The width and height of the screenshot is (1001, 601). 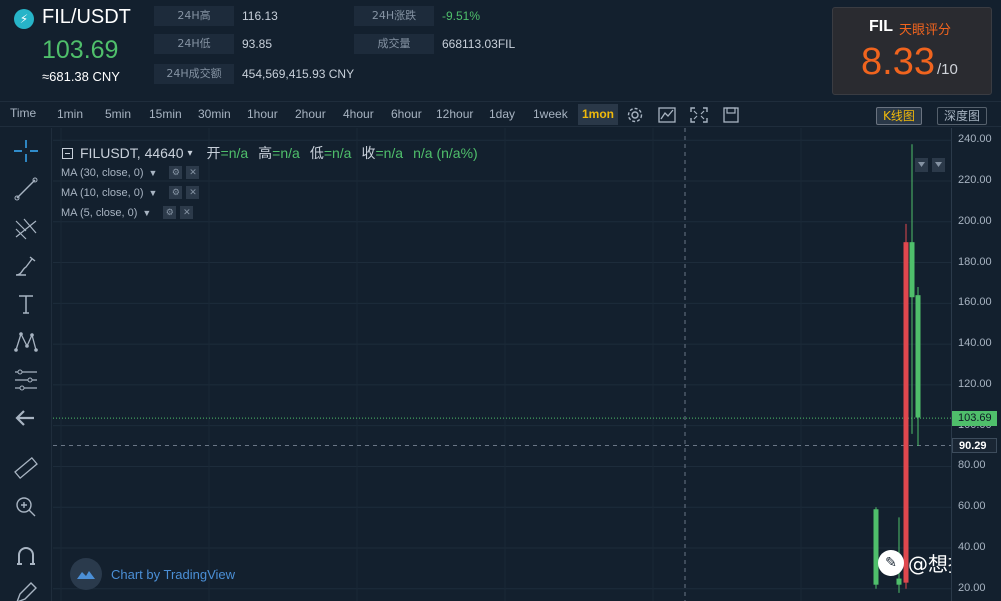 What do you see at coordinates (358, 114) in the screenshot?
I see `tab-4hour: 4hour` at bounding box center [358, 114].